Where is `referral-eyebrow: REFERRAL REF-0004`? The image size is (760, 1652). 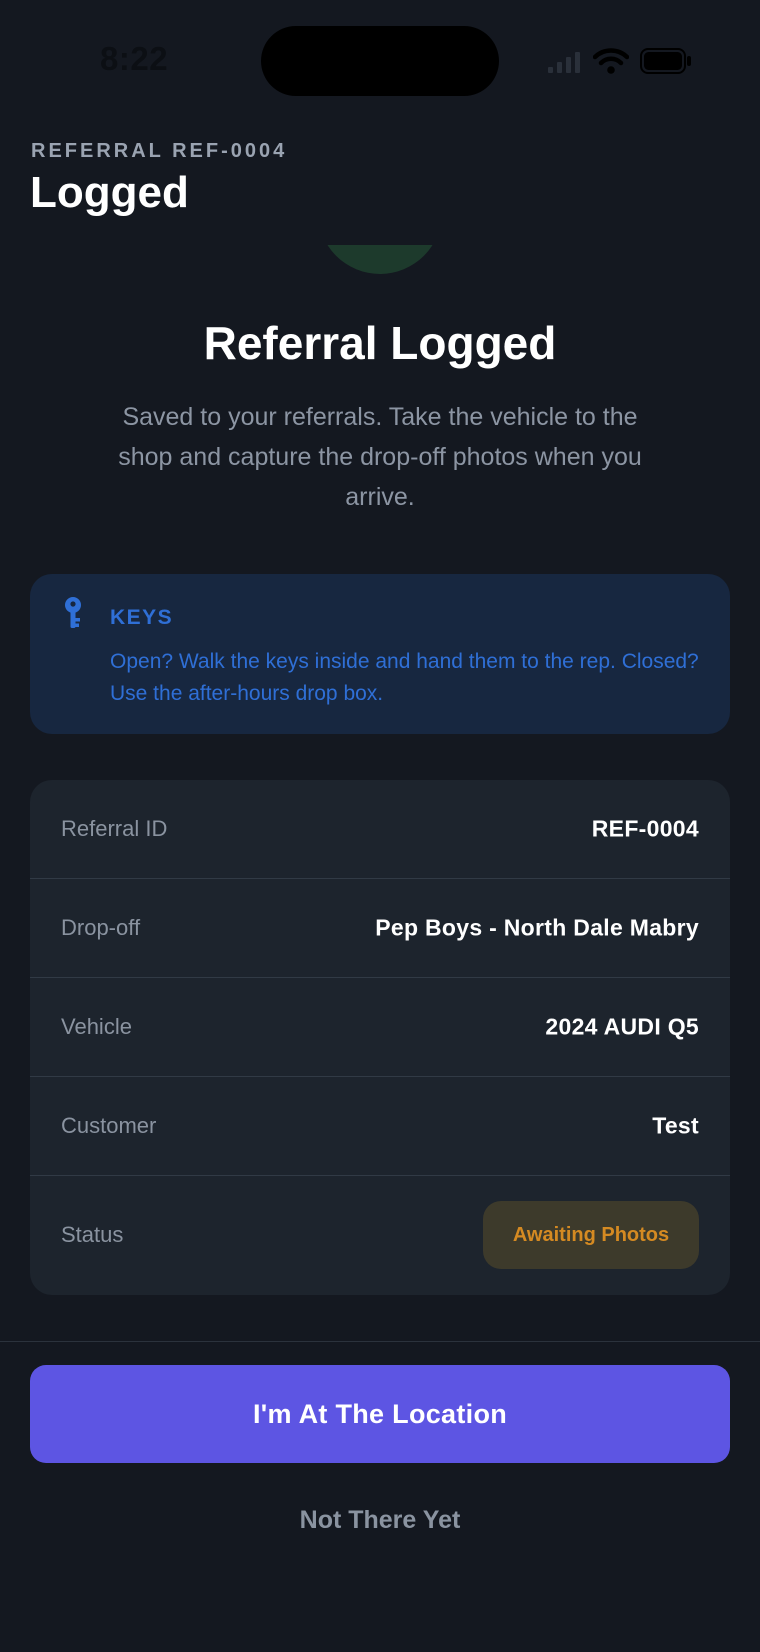
referral-eyebrow: REFERRAL REF-0004 is located at coordinates (159, 151).